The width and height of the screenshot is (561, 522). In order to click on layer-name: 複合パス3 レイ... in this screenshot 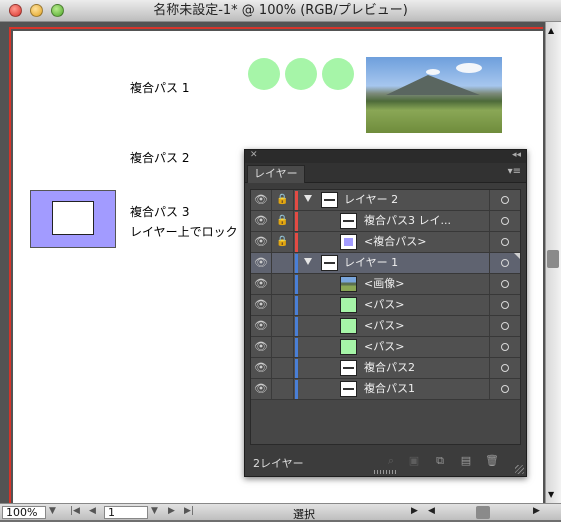, I will do `click(407, 221)`.